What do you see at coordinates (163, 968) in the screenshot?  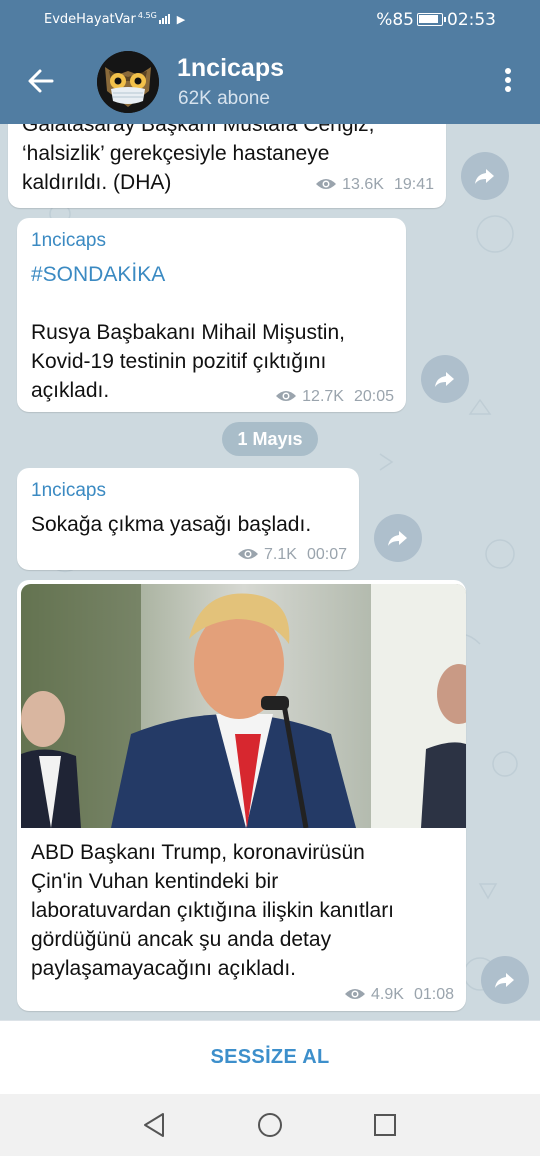 I see `message-line: paylaşamayacağını açıkladı.` at bounding box center [163, 968].